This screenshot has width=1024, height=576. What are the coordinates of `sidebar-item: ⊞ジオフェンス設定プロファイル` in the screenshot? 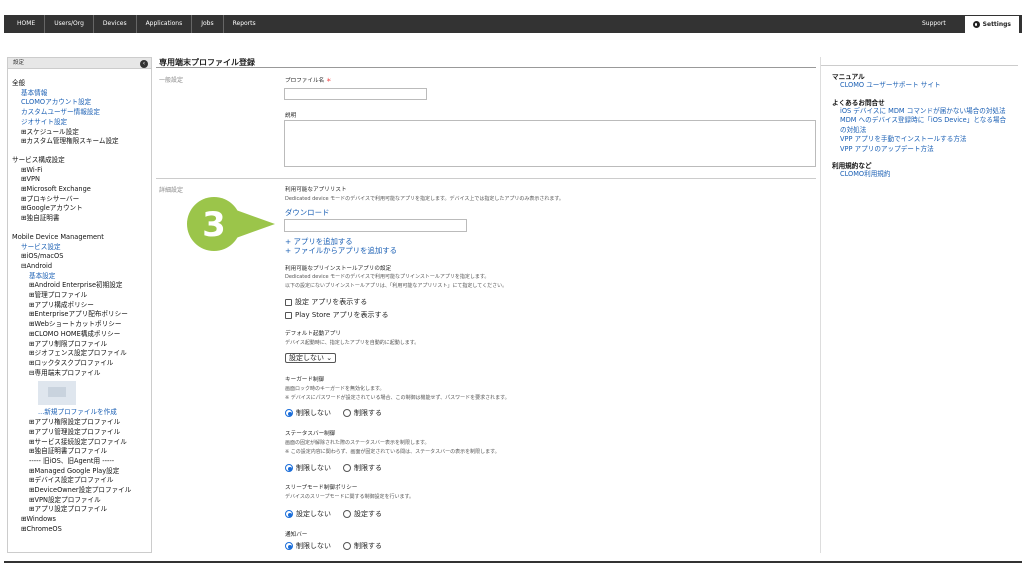 It's located at (81, 354).